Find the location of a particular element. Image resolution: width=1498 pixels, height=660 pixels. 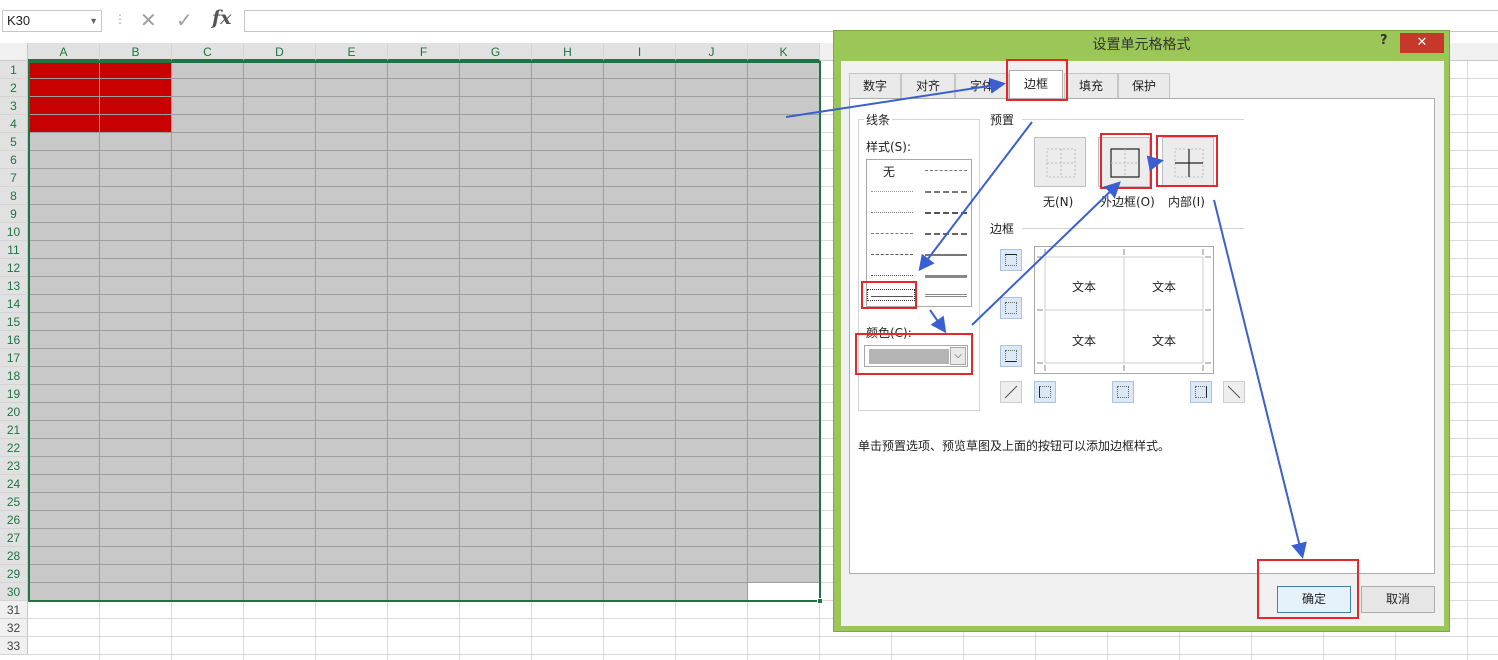

insert-function-icon: fx is located at coordinates (222, 18).